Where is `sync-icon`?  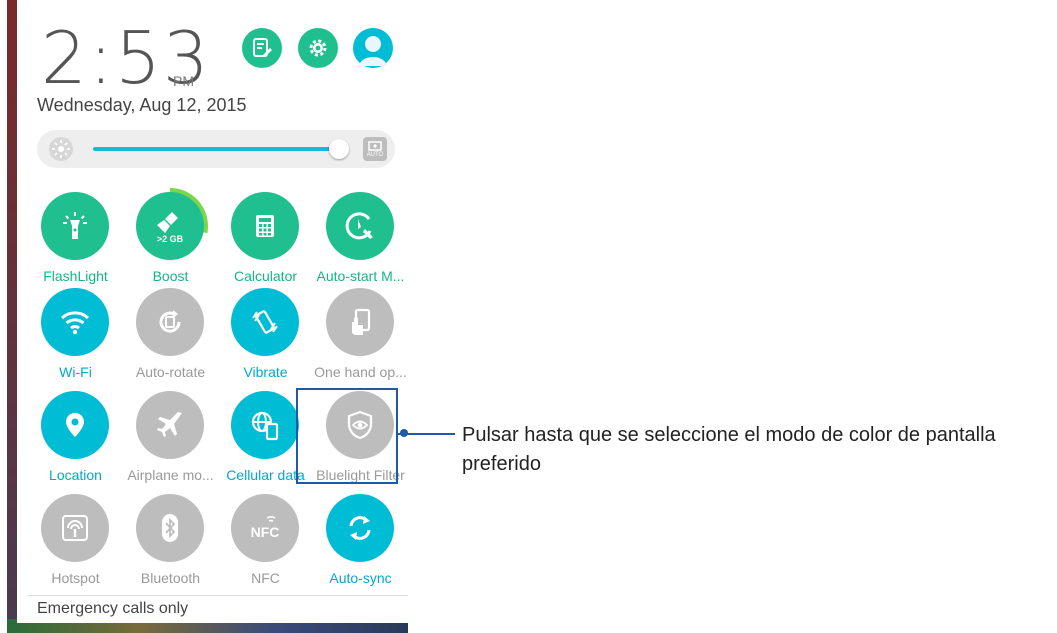
sync-icon is located at coordinates (360, 528).